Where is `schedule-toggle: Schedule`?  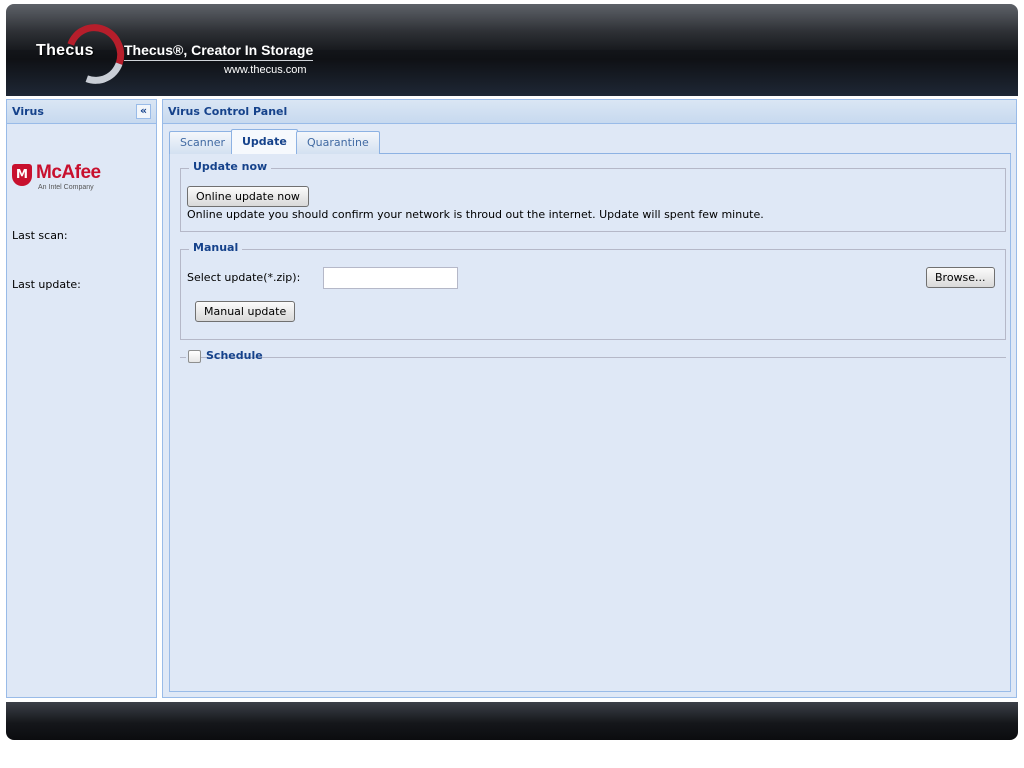 schedule-toggle: Schedule is located at coordinates (224, 357).